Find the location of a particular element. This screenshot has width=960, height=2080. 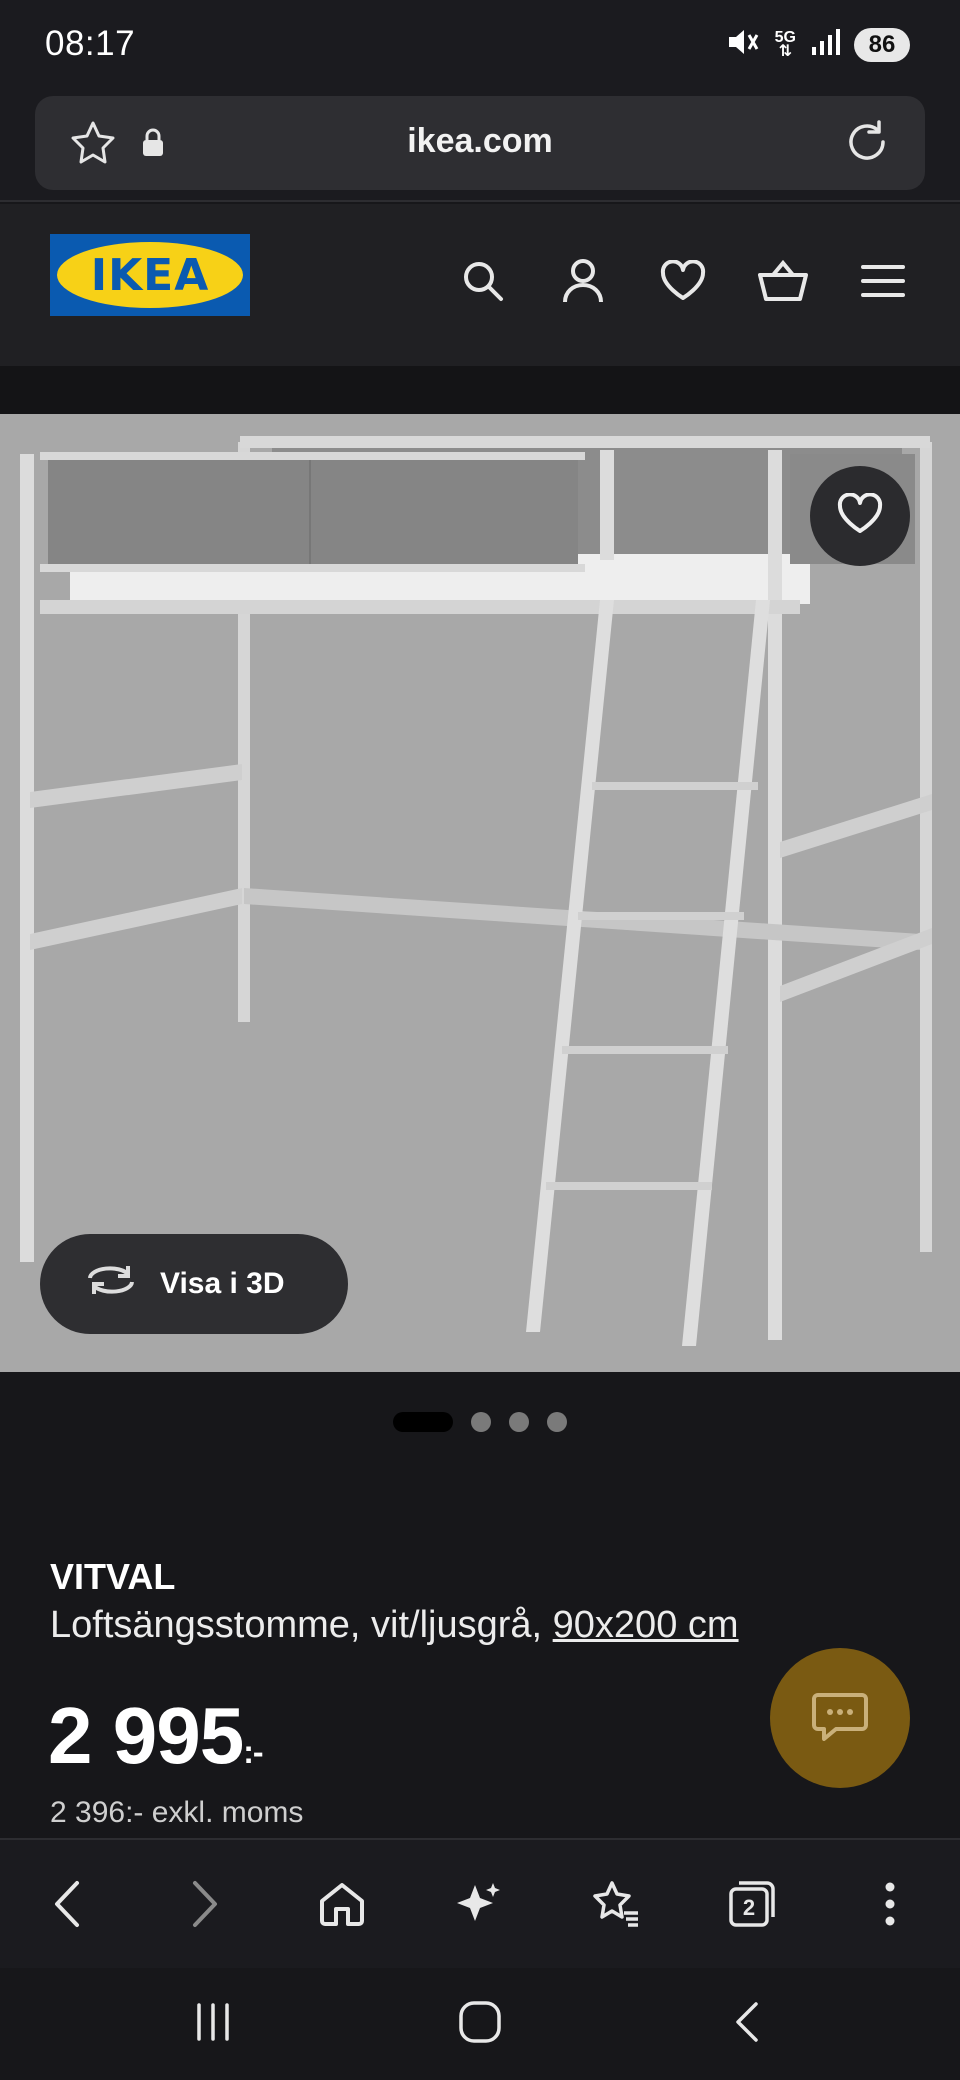

product-name: VITVAL is located at coordinates (113, 1576).